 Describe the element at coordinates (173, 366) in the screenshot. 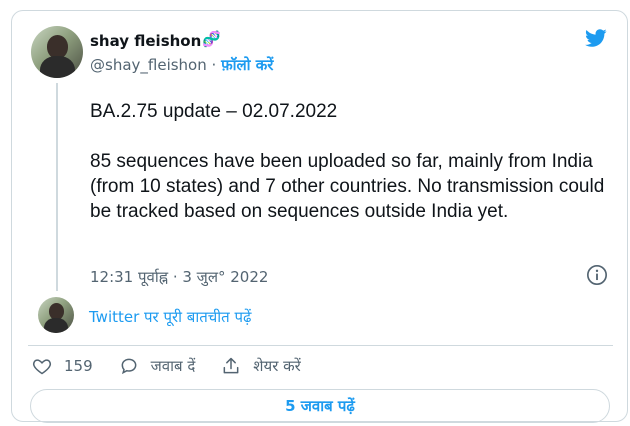

I see `reply-label: जवाब दें` at that location.